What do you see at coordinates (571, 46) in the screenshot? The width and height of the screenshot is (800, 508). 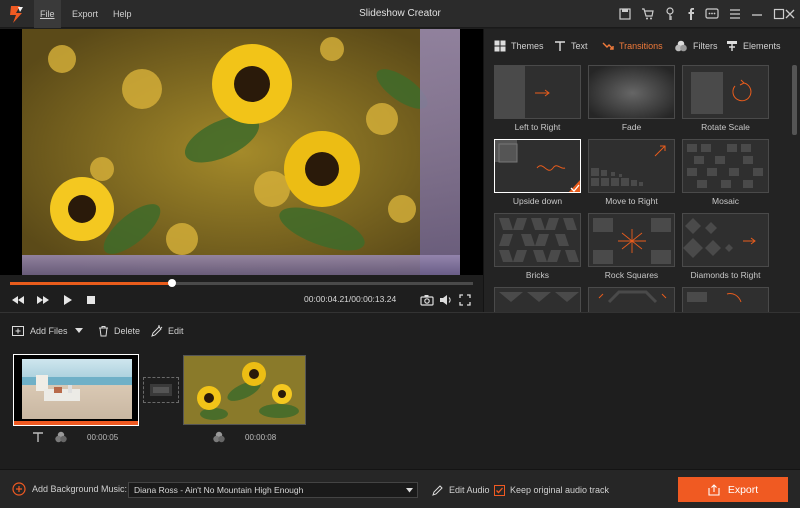 I see `tab-text: Text` at bounding box center [571, 46].